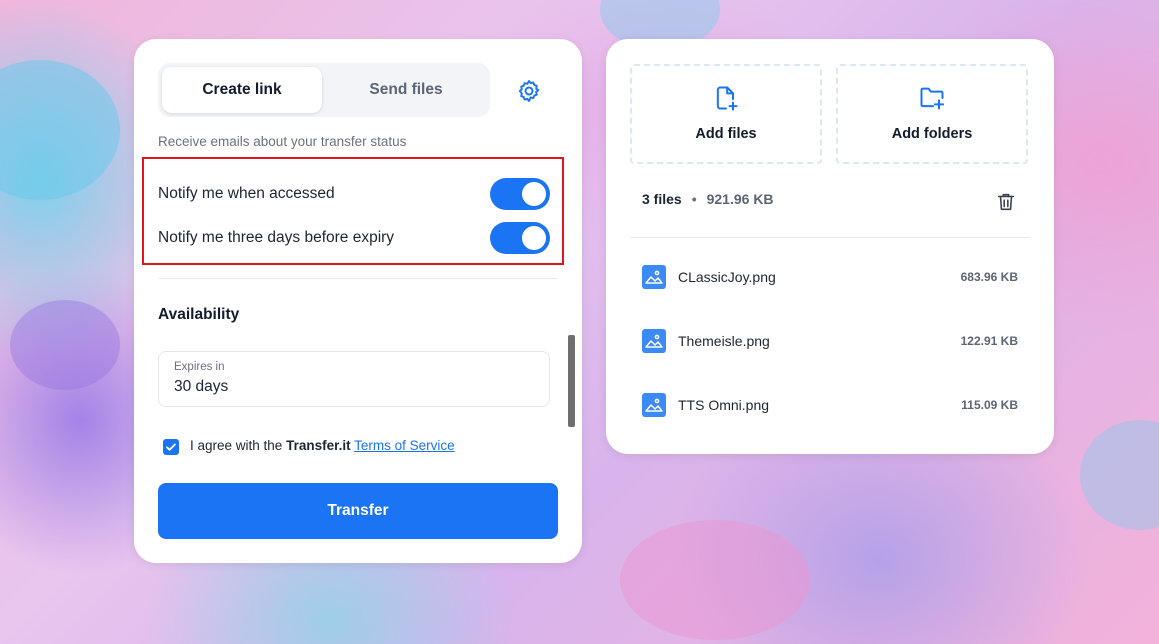  What do you see at coordinates (324, 90) in the screenshot?
I see `tab-bar: Create link Send files` at bounding box center [324, 90].